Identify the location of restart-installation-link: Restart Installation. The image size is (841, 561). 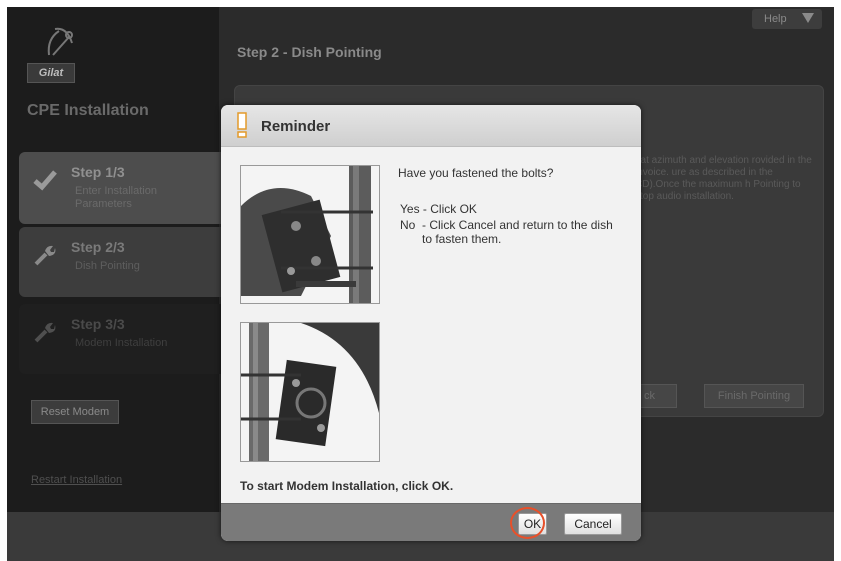
(76, 480).